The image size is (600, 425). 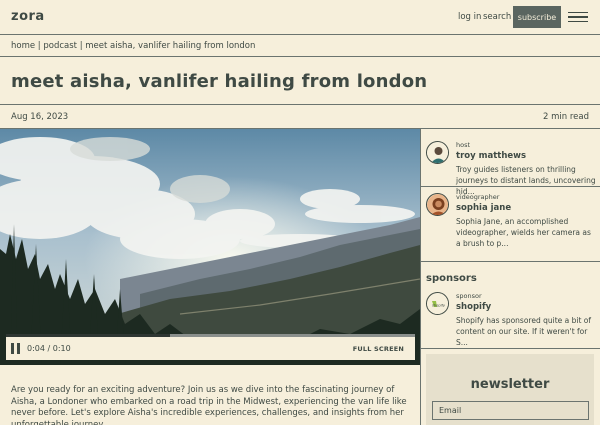 What do you see at coordinates (483, 208) in the screenshot?
I see `person-name: sophia jane` at bounding box center [483, 208].